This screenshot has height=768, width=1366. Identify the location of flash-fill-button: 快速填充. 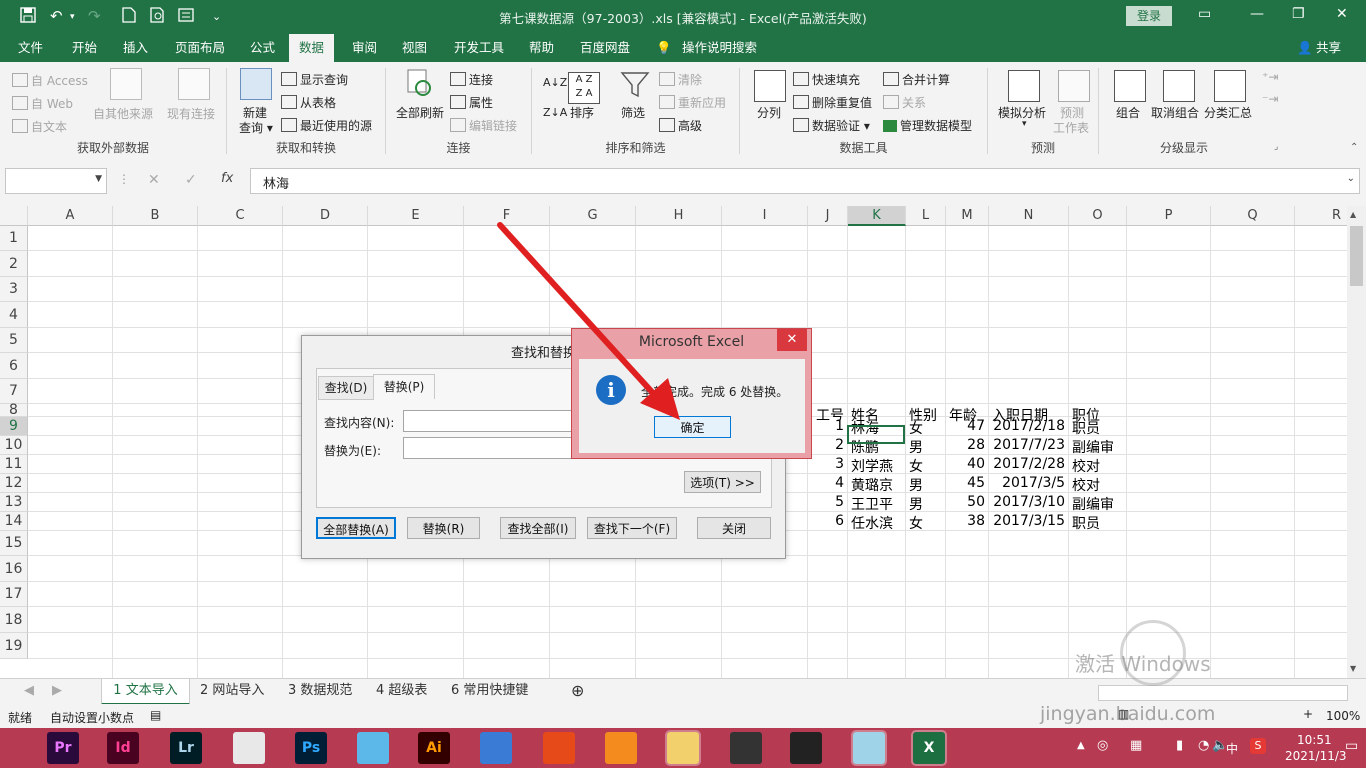
(826, 79).